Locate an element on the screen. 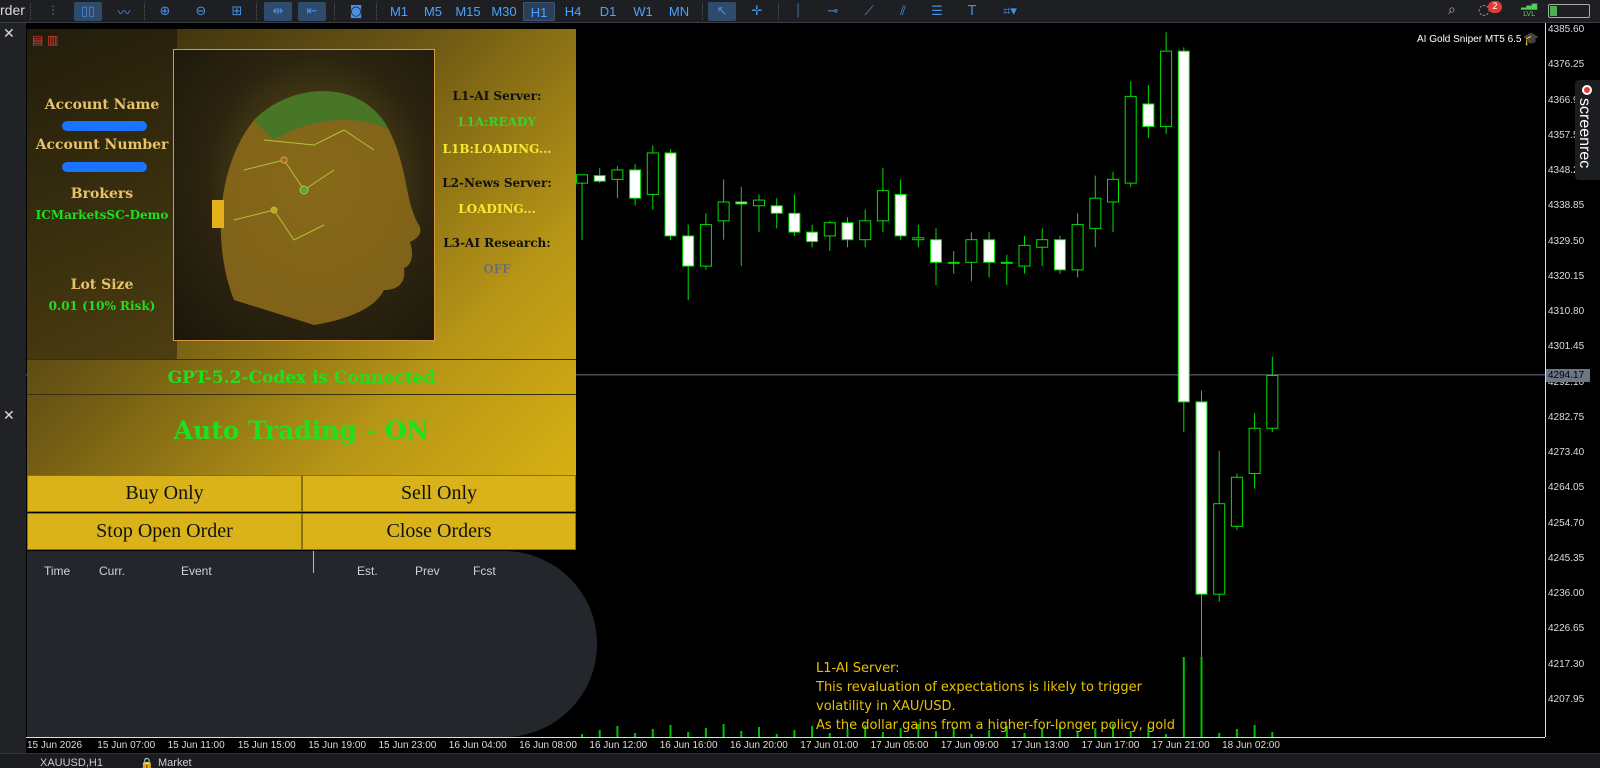 The width and height of the screenshot is (1600, 768). account-number-label: Account Number is located at coordinates (102, 145).